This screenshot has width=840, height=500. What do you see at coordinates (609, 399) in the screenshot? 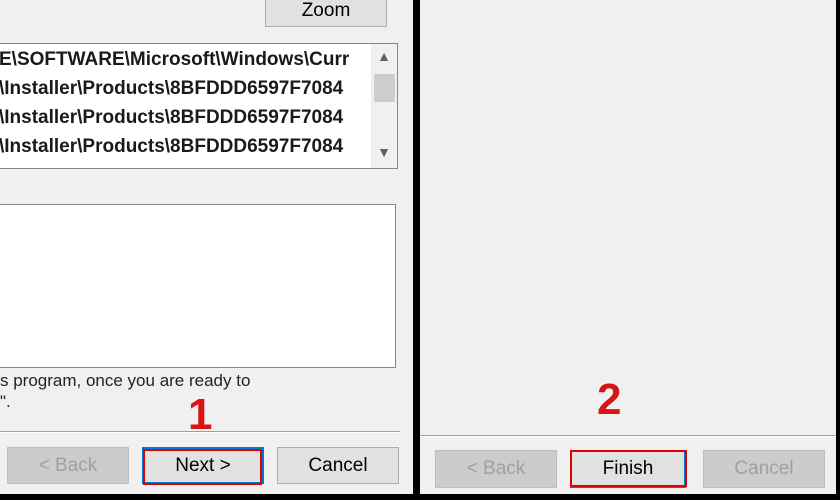
I see `step-number-2: 2` at bounding box center [609, 399].